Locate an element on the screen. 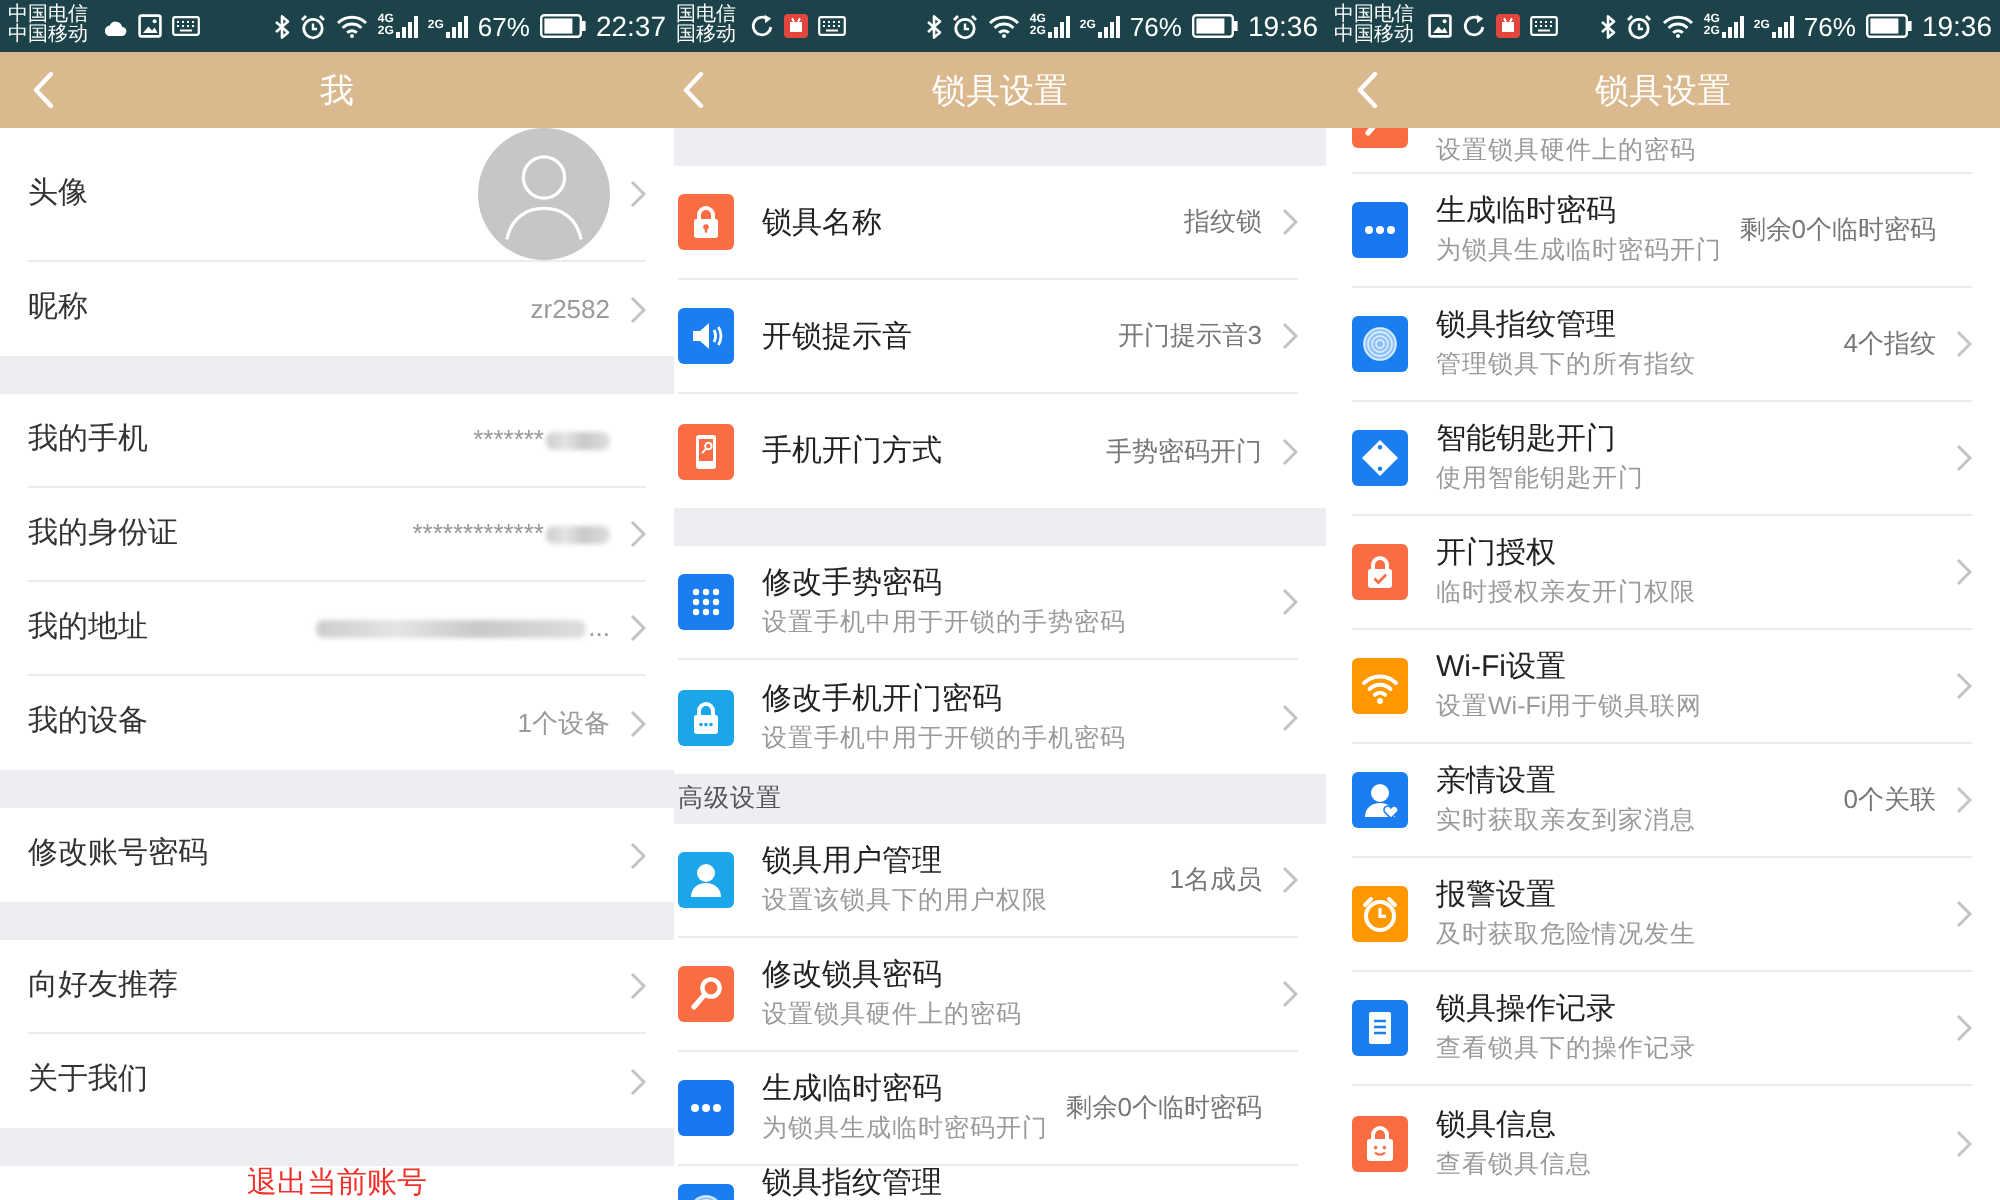 This screenshot has width=2000, height=1200. row-label: 我的设备 is located at coordinates (273, 723).